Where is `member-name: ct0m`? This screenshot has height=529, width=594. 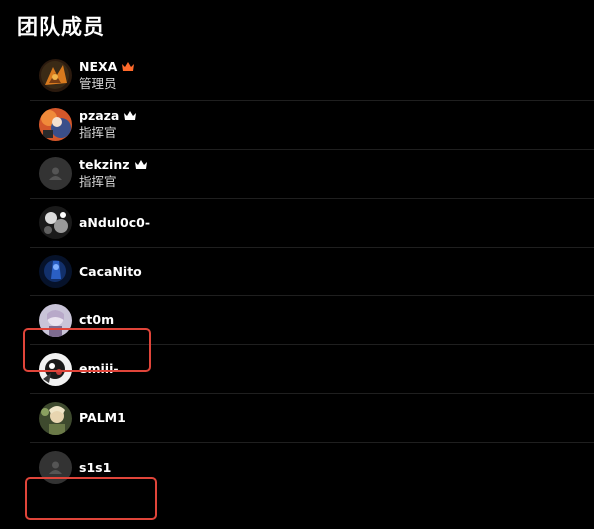
member-name: ct0m is located at coordinates (96, 320).